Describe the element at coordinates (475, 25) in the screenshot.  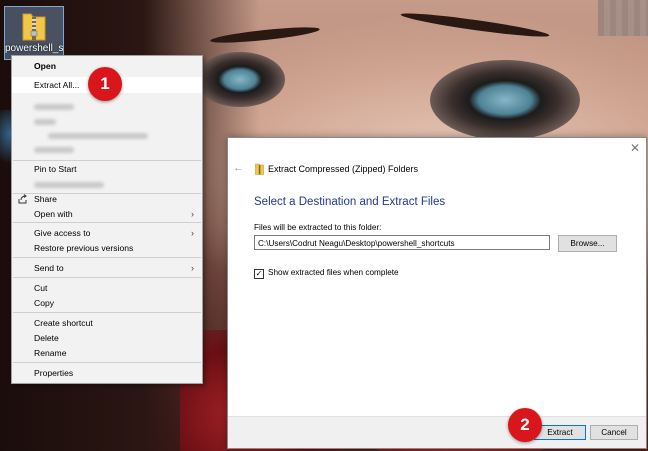
I see `wallpaper-right-brow` at that location.